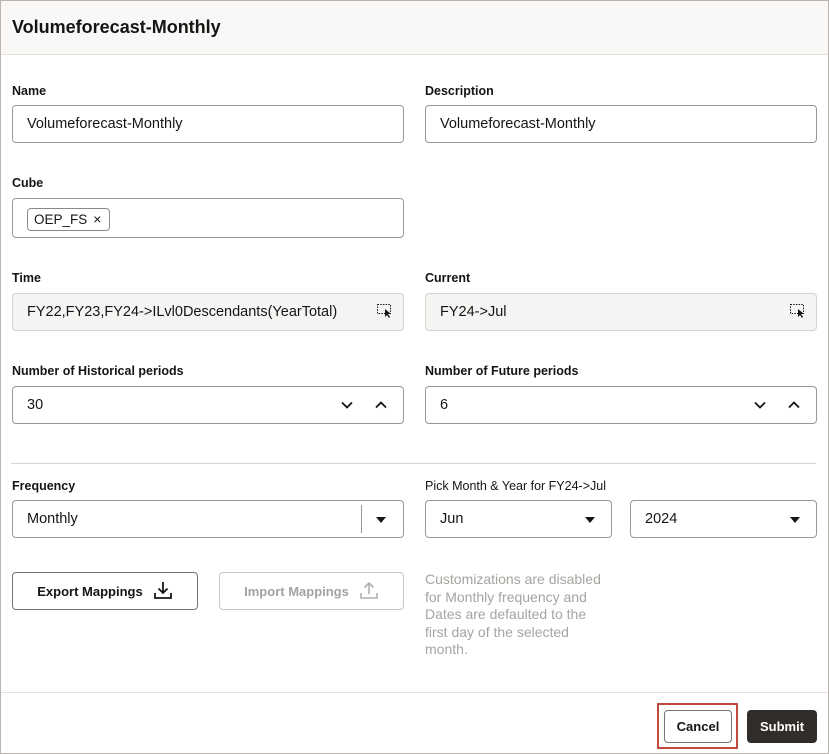 The width and height of the screenshot is (829, 754). Describe the element at coordinates (782, 726) in the screenshot. I see `submit-button: Submit` at that location.